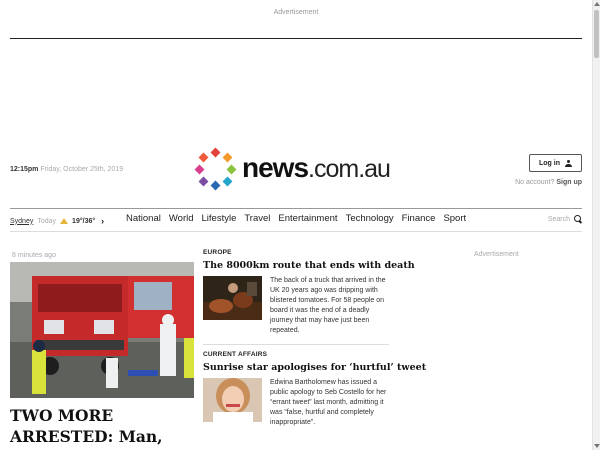  Describe the element at coordinates (496, 254) in the screenshot. I see `sidebar-advertisement-label: Advertisement` at that location.